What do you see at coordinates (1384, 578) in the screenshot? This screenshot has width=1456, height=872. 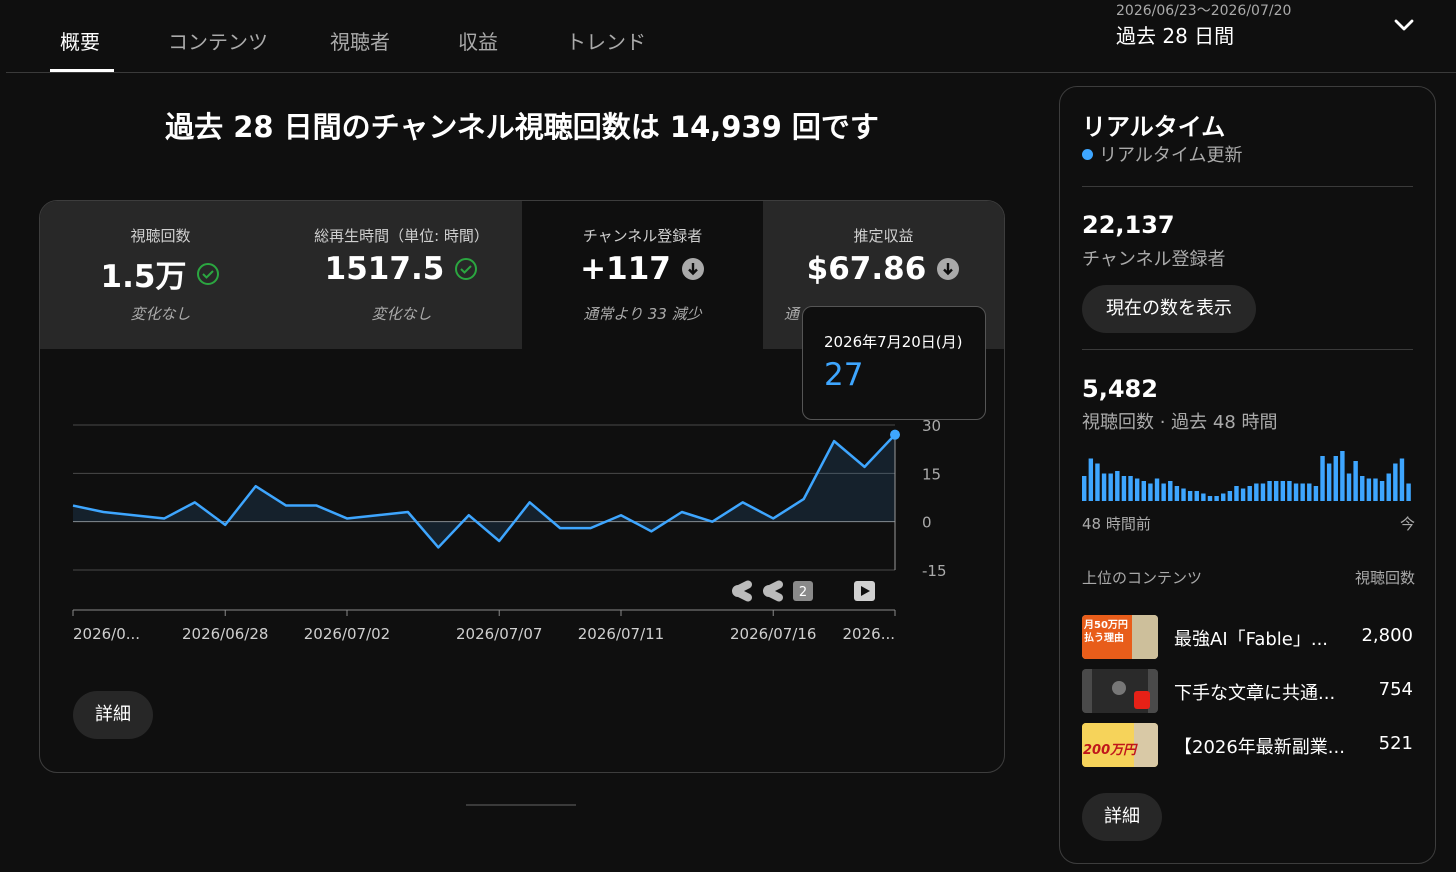 I see `views-column-label: 視聴回数` at bounding box center [1384, 578].